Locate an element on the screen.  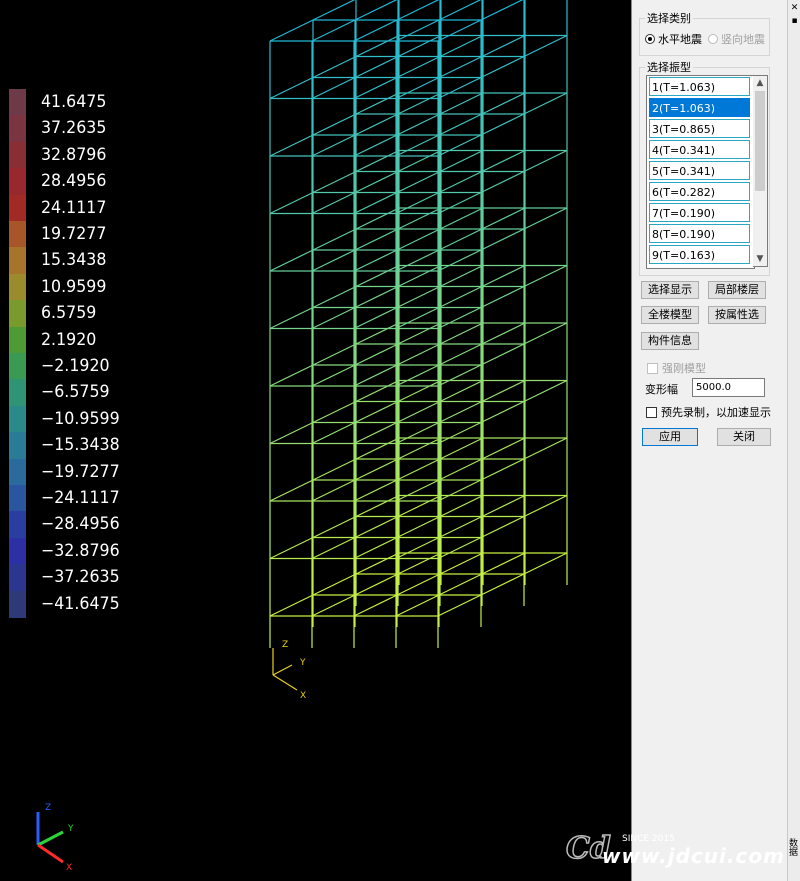
scroll-up-icon: ▲ is located at coordinates (760, 83).